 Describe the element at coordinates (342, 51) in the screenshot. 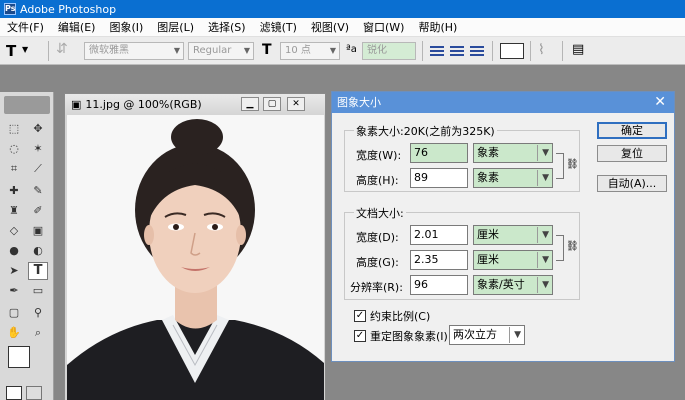

I see `options-bar: T ▼ ⇵ 微软雅黑 ▼ Regular ▼ T 10 点 ▼ ªa 锐化 ⌇ ▤` at that location.